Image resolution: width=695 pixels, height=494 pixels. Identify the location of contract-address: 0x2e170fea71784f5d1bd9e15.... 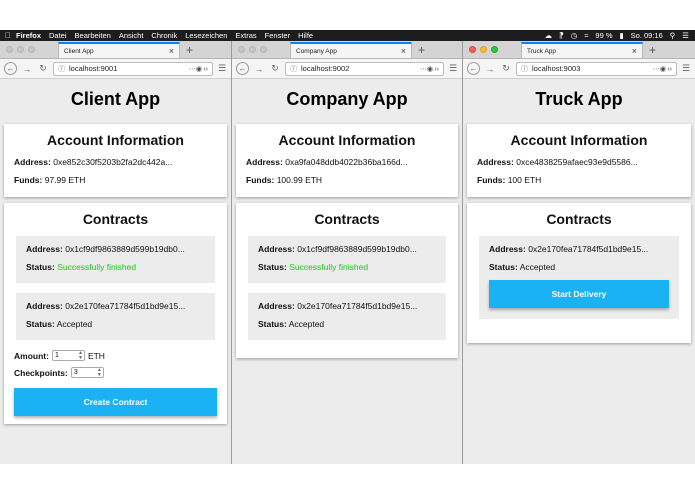
(357, 306).